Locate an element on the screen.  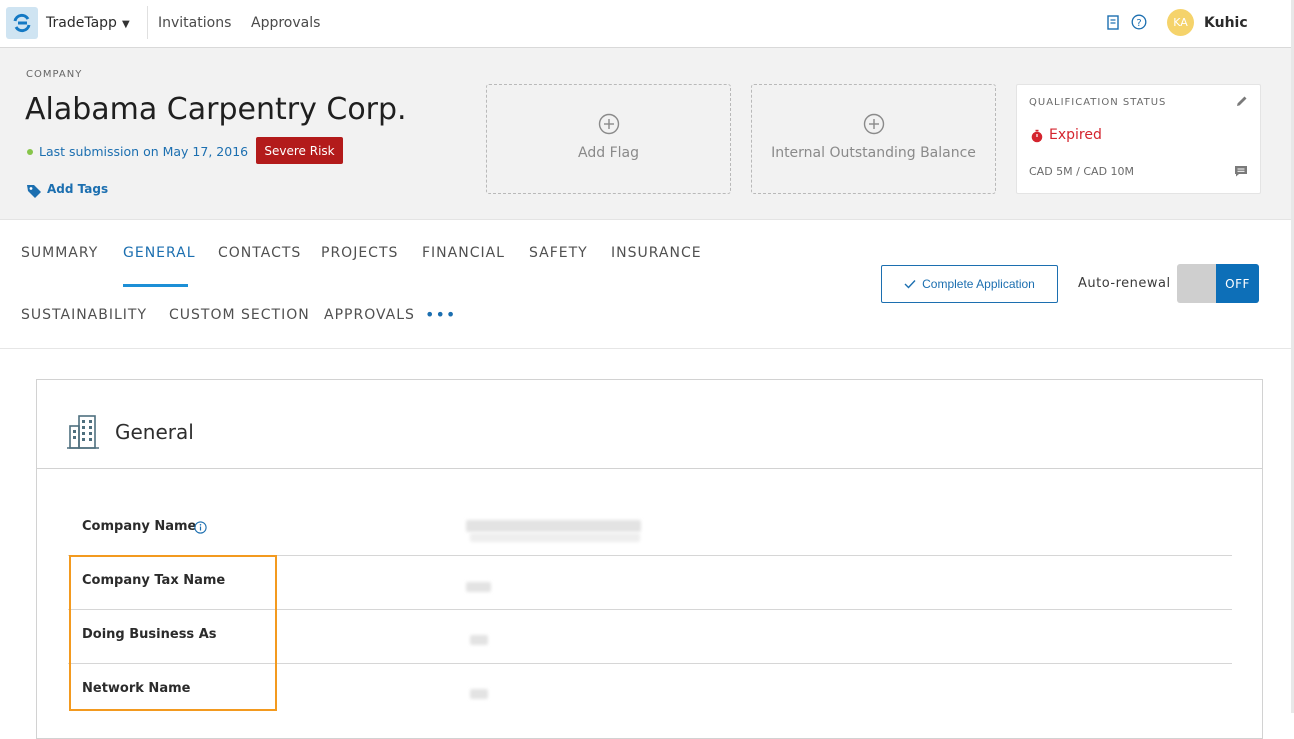
tab-sustainability: SUSTAINABILITY is located at coordinates (84, 315).